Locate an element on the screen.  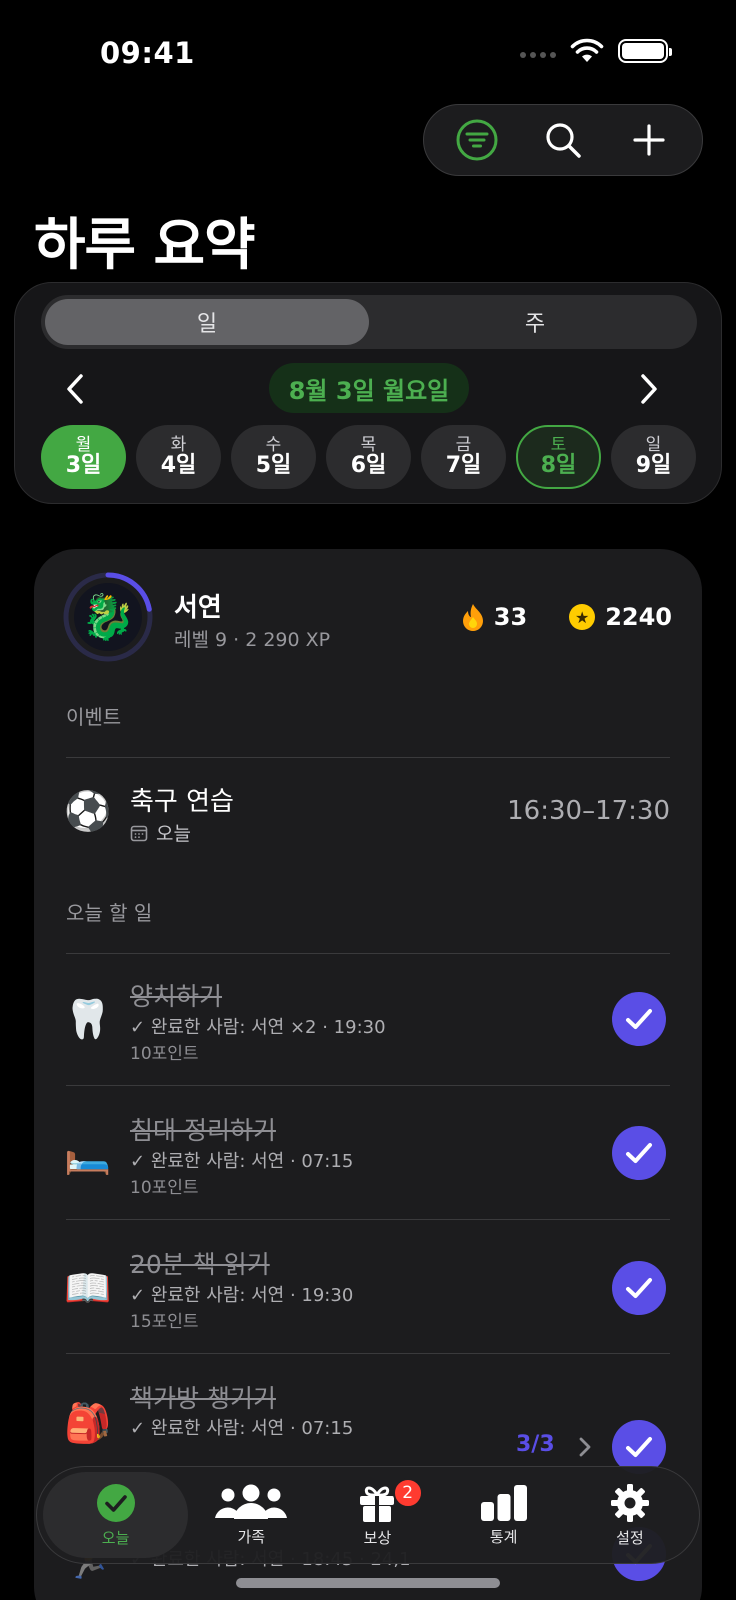
task-completed-by: ✓ 완료한 사람: 서연 ×2 · 19:30 is located at coordinates (258, 1027).